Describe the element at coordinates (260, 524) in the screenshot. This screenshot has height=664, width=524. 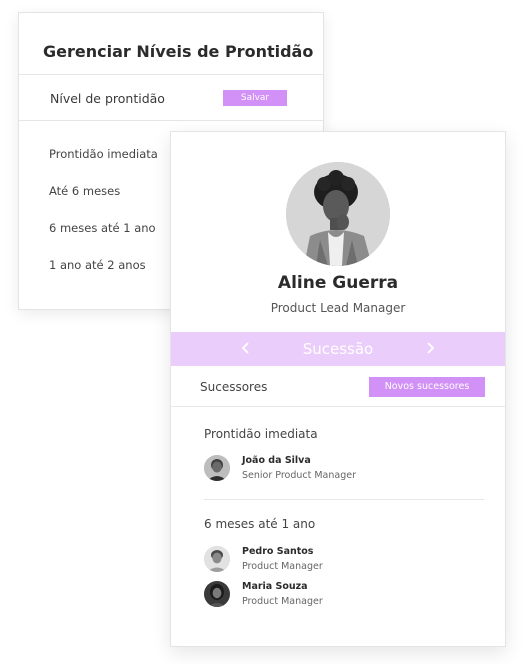
I see `successor-group-title: 6 meses até 1 ano` at that location.